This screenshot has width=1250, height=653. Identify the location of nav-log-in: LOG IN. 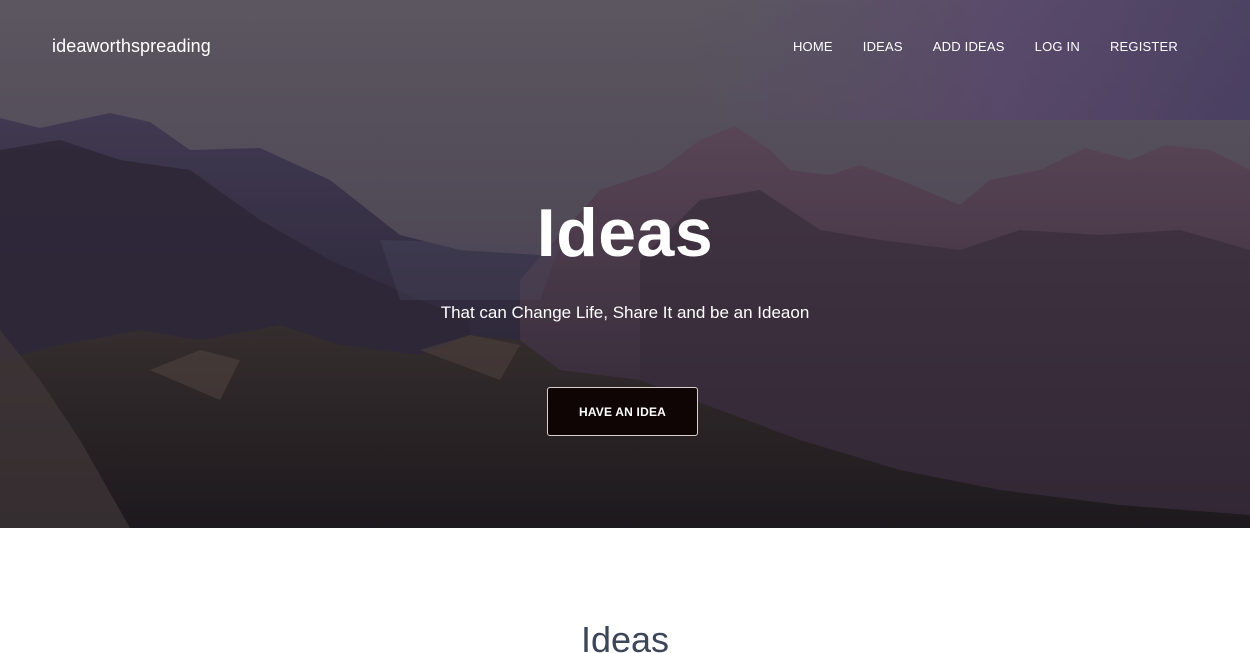
(1057, 46).